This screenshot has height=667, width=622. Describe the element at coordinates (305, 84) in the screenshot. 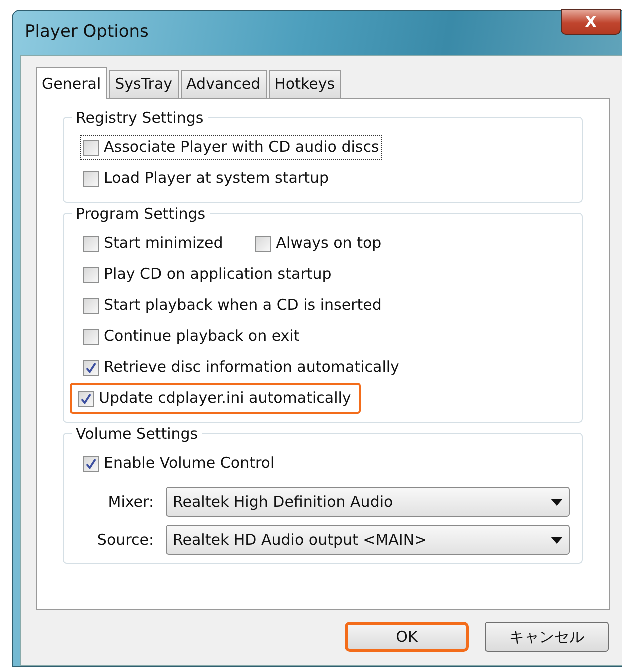

I see `tab: Hotkeys` at that location.